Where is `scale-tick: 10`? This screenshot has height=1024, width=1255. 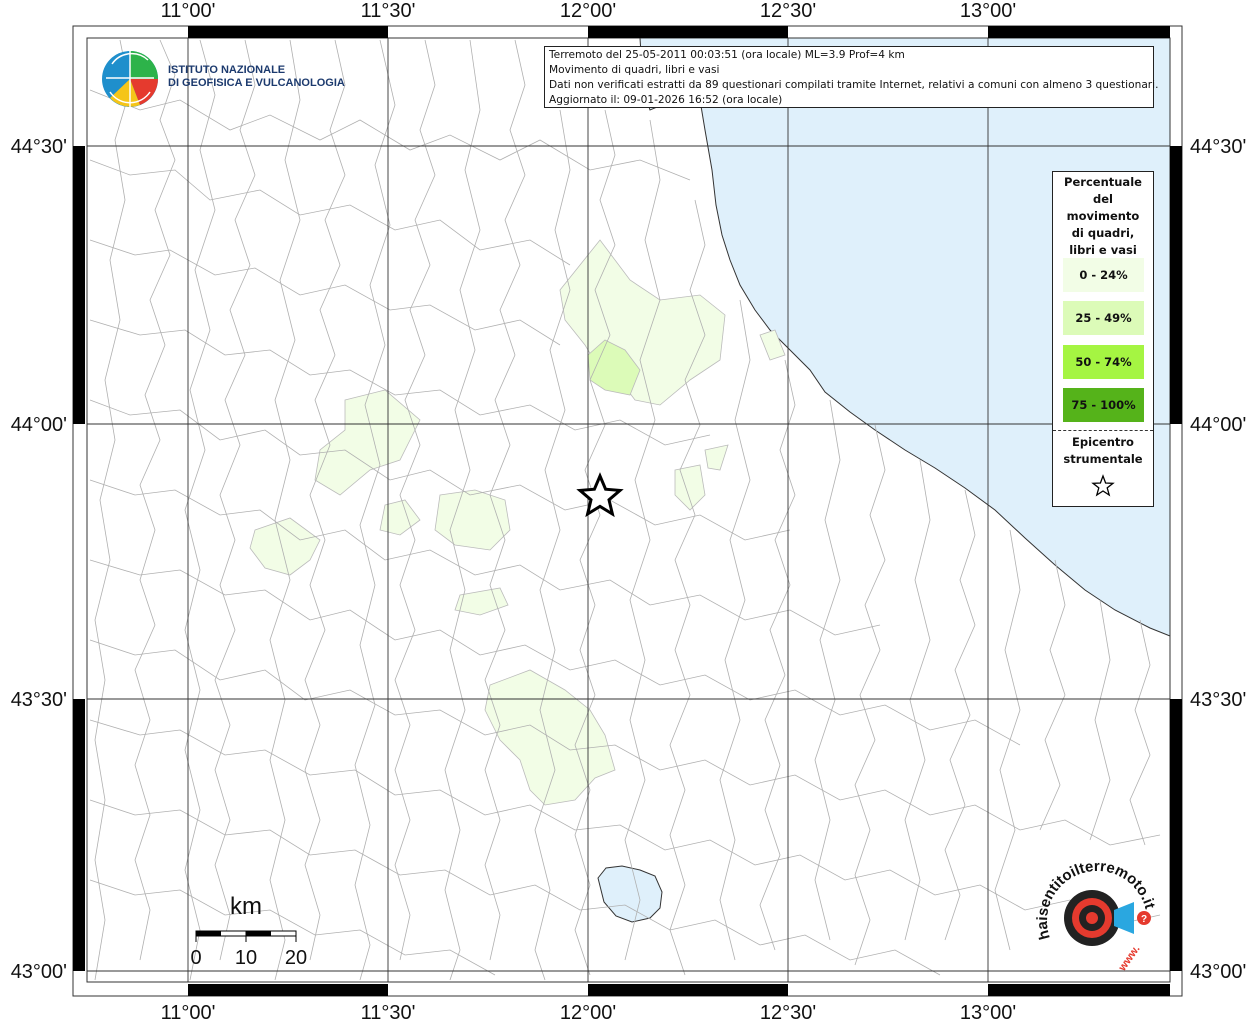
scale-tick: 10 is located at coordinates (246, 958).